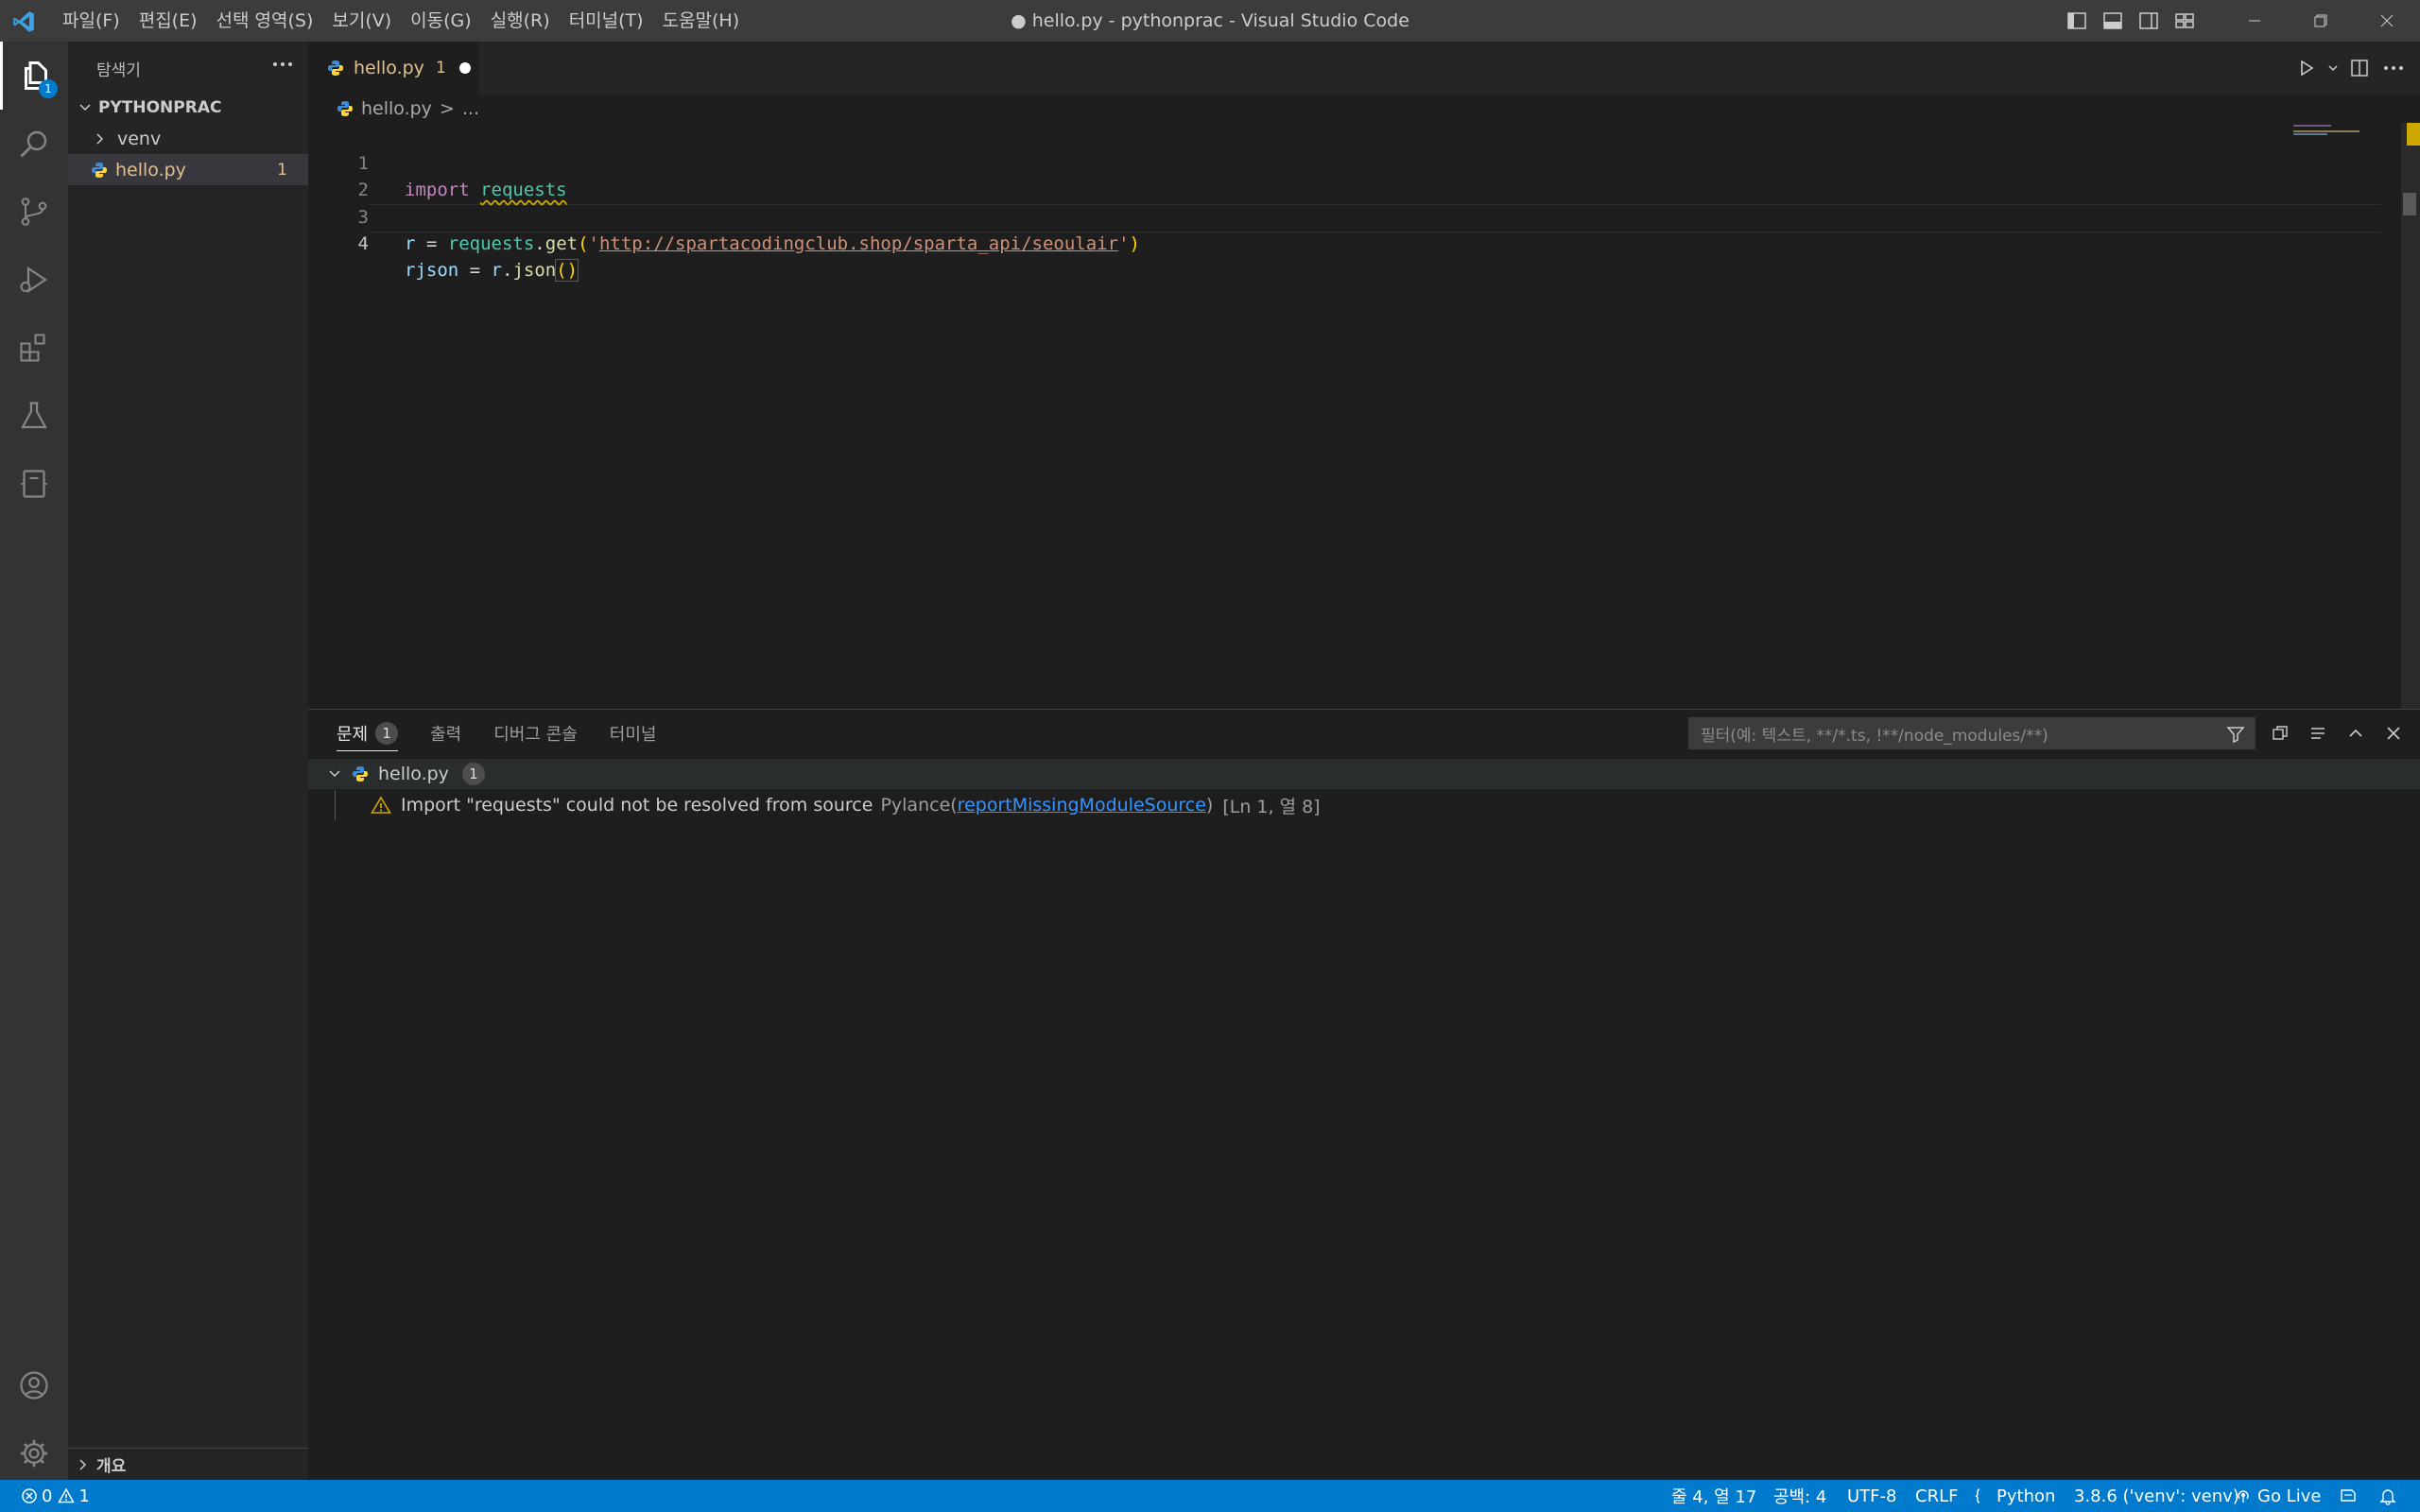 This screenshot has width=2420, height=1512. I want to click on copy-icon, so click(2280, 733).